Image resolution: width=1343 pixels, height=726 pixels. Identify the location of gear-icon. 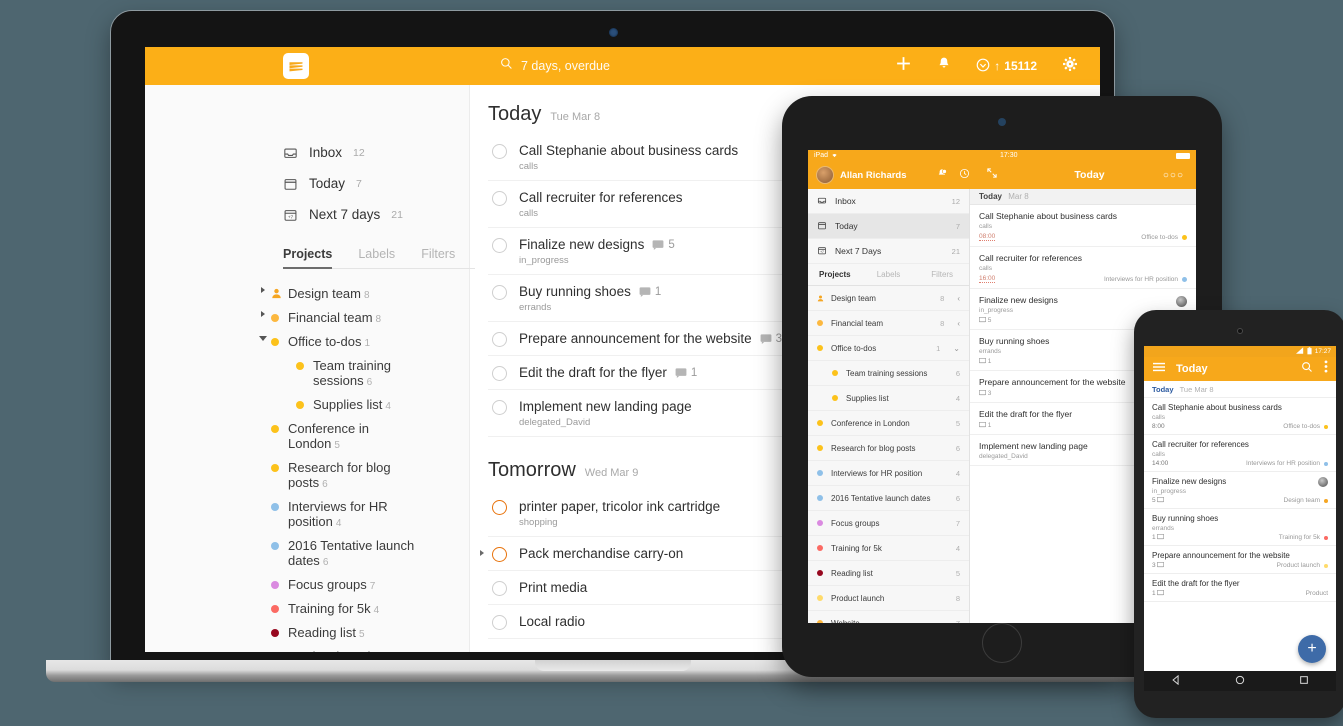
(1070, 66).